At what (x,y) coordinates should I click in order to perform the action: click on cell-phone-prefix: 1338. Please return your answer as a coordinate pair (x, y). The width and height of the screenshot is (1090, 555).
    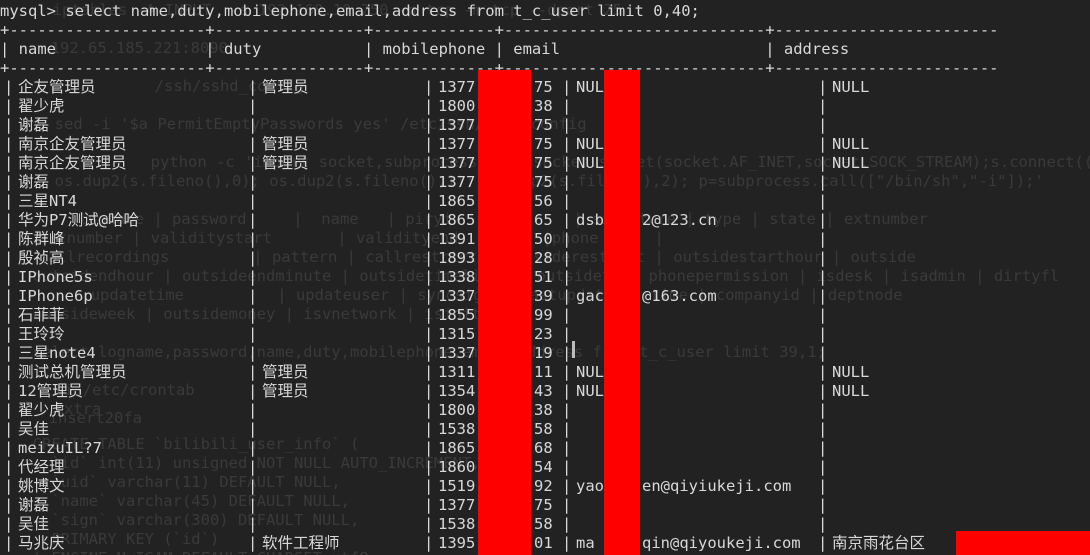
    Looking at the image, I should click on (457, 277).